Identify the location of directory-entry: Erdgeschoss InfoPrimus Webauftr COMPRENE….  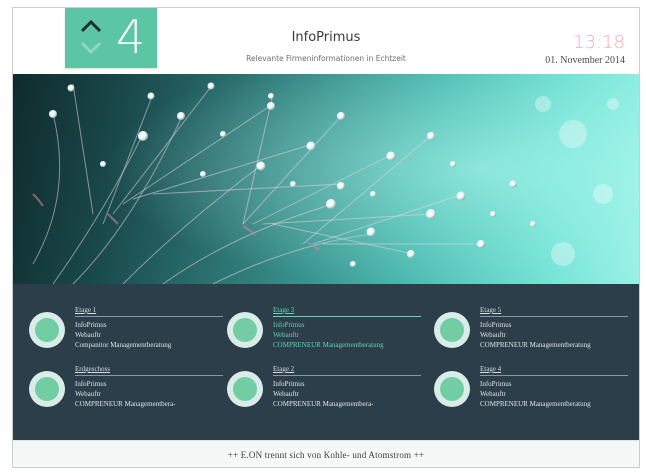
(126, 391).